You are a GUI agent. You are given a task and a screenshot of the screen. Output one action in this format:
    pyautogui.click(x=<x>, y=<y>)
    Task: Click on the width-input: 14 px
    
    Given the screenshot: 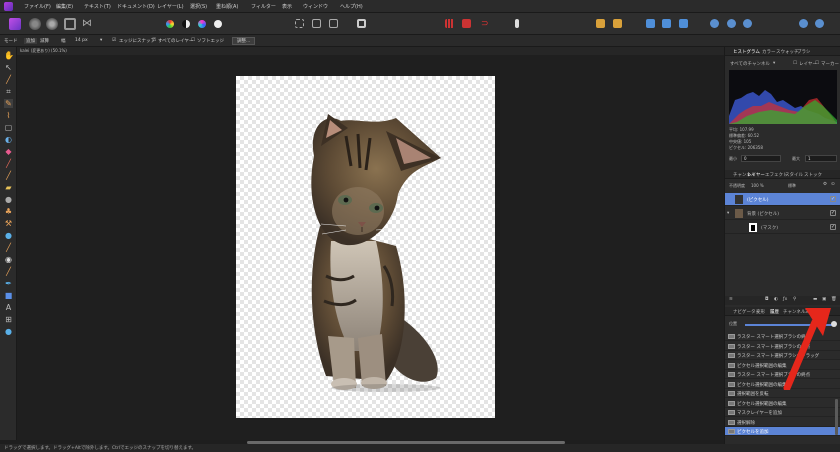 What is the action you would take?
    pyautogui.click(x=89, y=40)
    